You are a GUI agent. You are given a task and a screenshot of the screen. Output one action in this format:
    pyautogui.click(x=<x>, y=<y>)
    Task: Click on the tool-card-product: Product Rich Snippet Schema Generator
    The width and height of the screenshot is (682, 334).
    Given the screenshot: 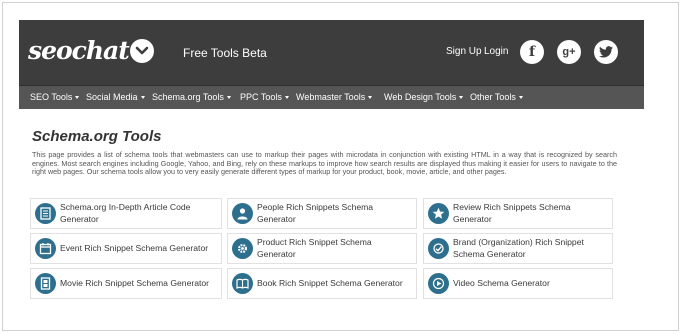 What is the action you would take?
    pyautogui.click(x=322, y=248)
    